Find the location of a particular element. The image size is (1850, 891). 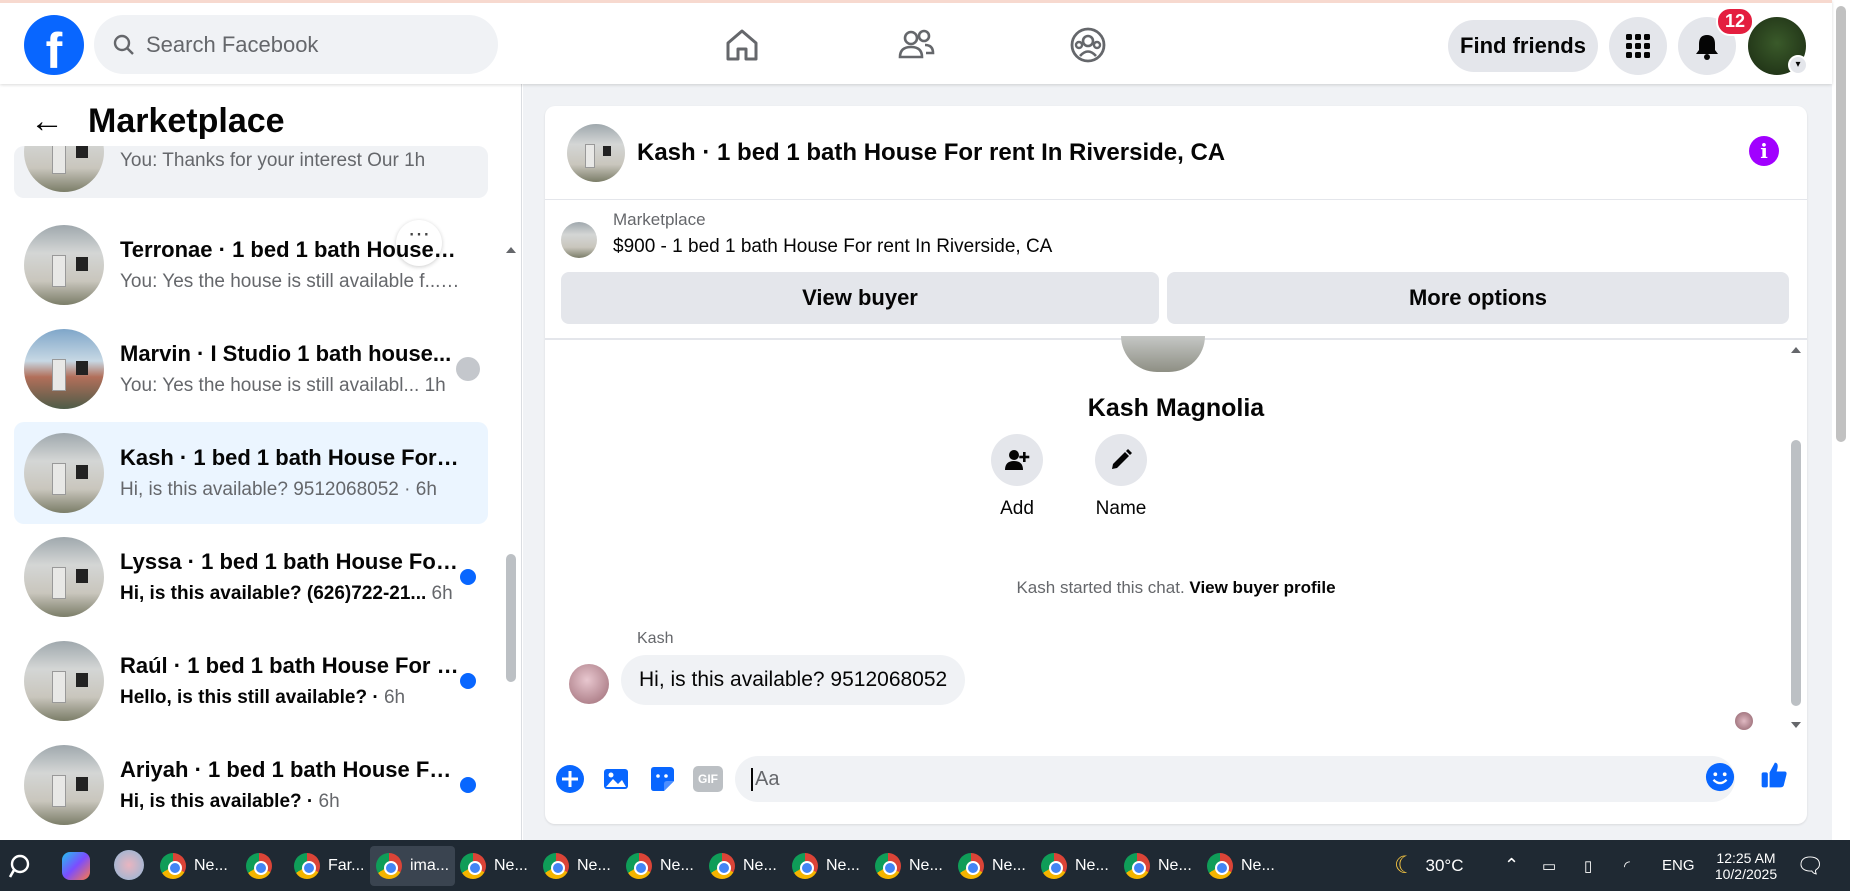

view-buyer-profile-link: View buyer profile is located at coordinates (1262, 587).